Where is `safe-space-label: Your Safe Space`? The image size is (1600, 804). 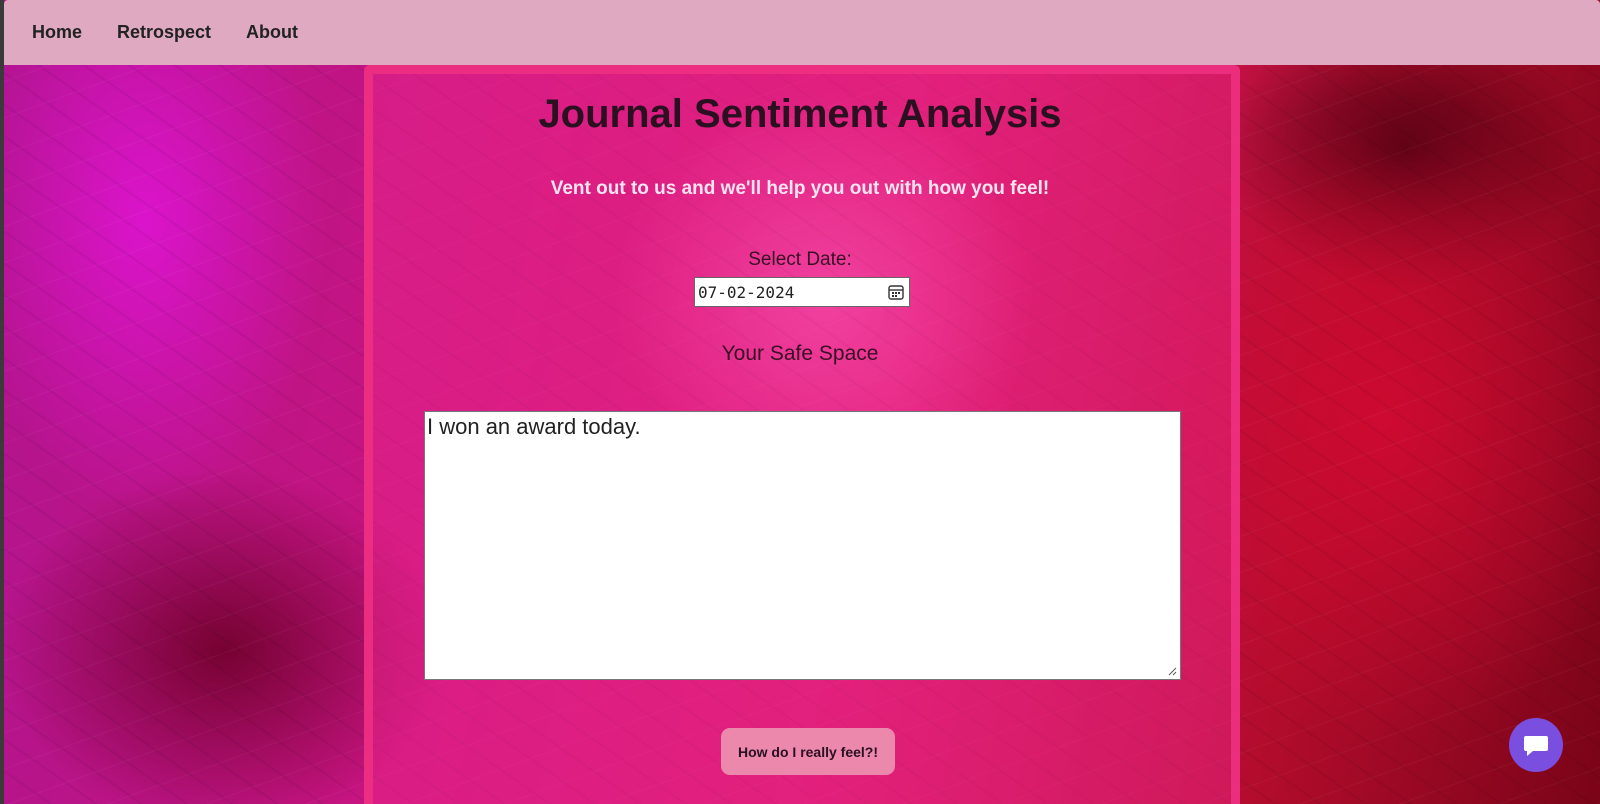 safe-space-label: Your Safe Space is located at coordinates (800, 353).